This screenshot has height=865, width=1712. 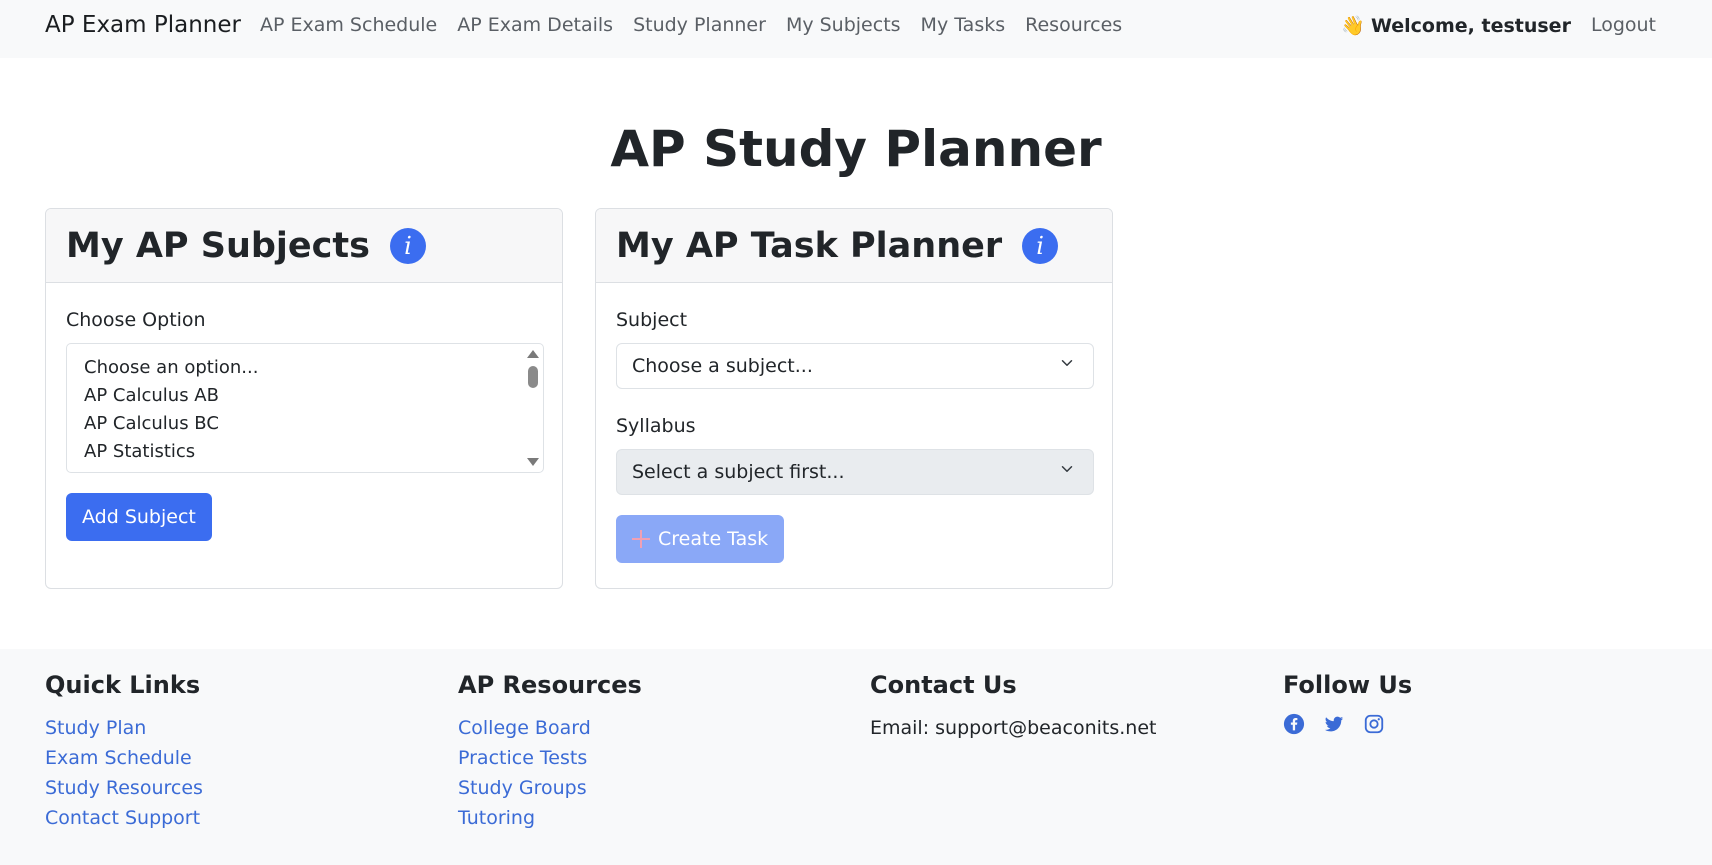 I want to click on scroll-down-arrow-icon, so click(x=533, y=462).